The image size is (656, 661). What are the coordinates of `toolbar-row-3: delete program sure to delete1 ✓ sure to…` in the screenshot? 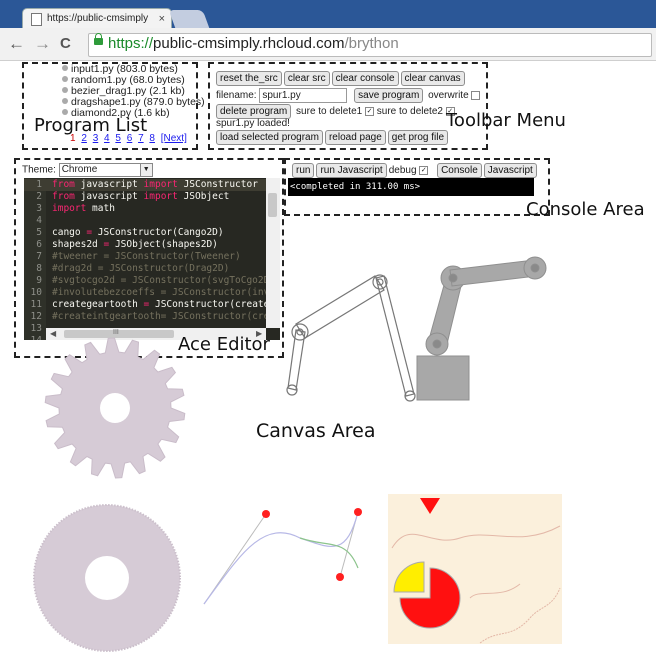 It's located at (335, 111).